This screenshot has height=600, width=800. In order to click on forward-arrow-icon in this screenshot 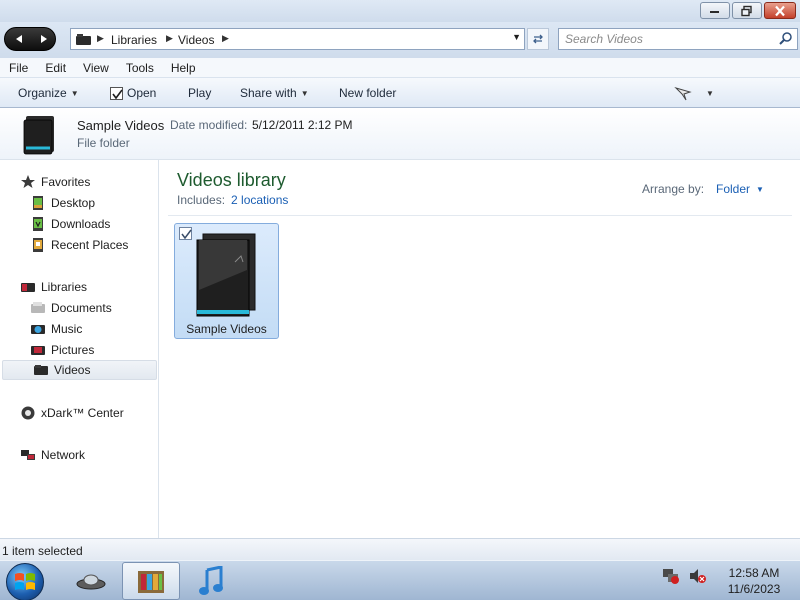, I will do `click(43, 39)`.